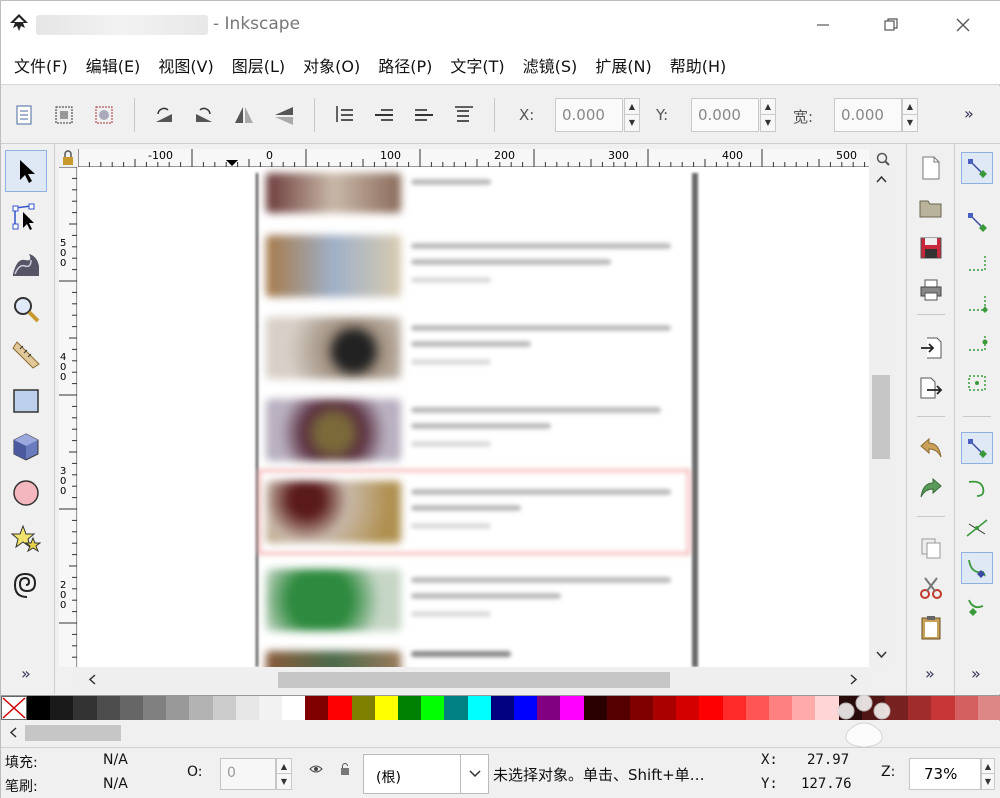  I want to click on zoom-spinner: ▲ ▼, so click(988, 774).